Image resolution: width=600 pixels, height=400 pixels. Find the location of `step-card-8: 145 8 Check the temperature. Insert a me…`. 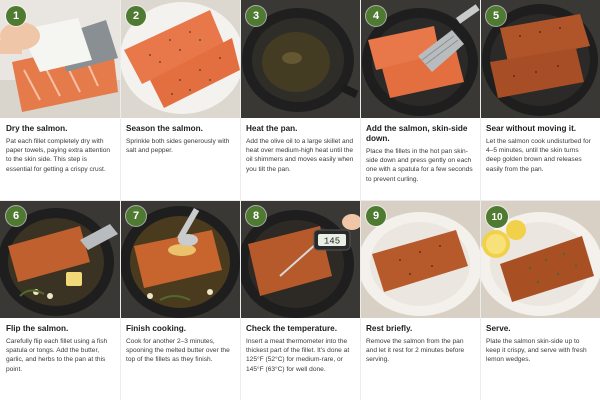

step-card-8: 145 8 Check the temperature. Insert a me… is located at coordinates (300, 300).